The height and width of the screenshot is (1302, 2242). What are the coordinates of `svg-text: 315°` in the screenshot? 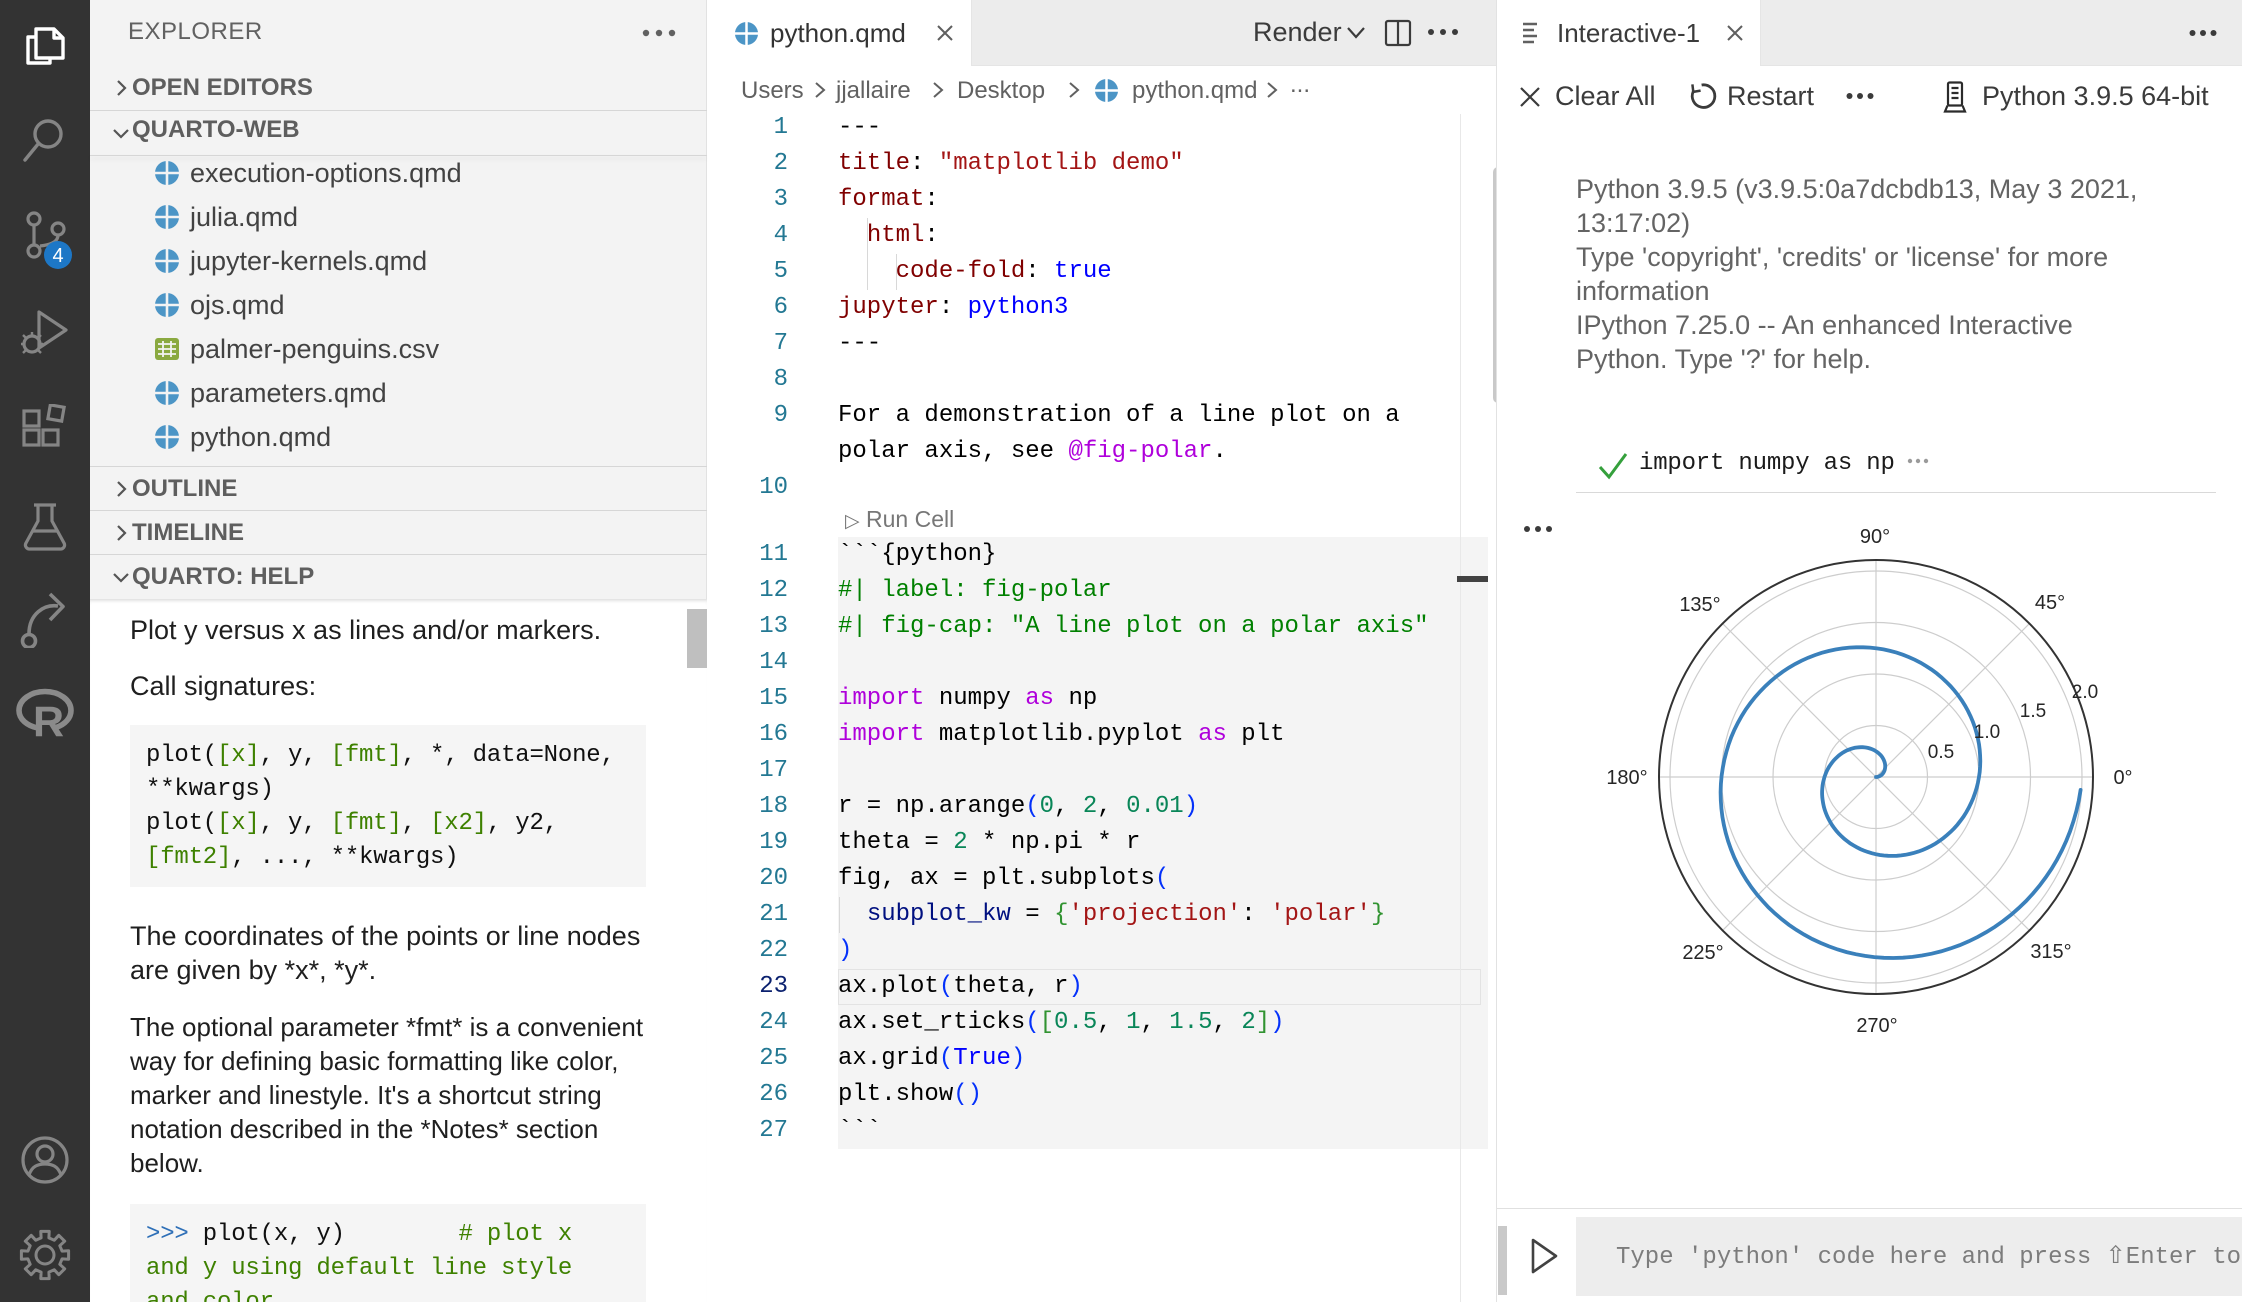 It's located at (2050, 952).